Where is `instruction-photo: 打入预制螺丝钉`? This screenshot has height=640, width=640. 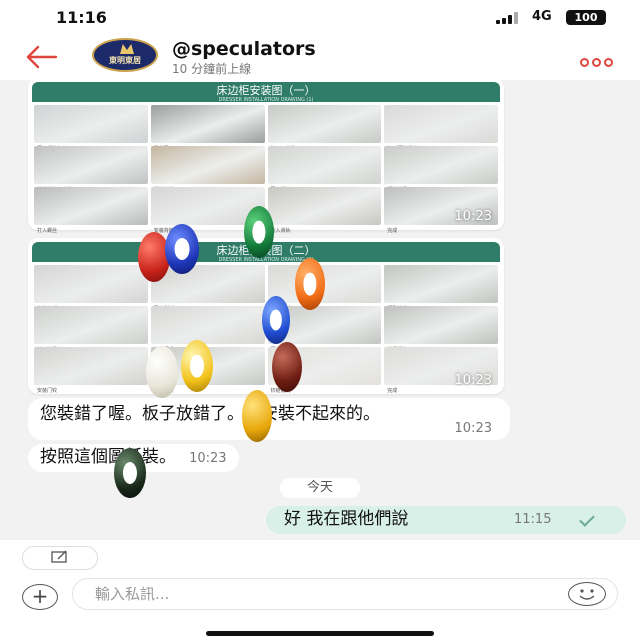
instruction-photo: 打入预制螺丝钉 is located at coordinates (441, 128).